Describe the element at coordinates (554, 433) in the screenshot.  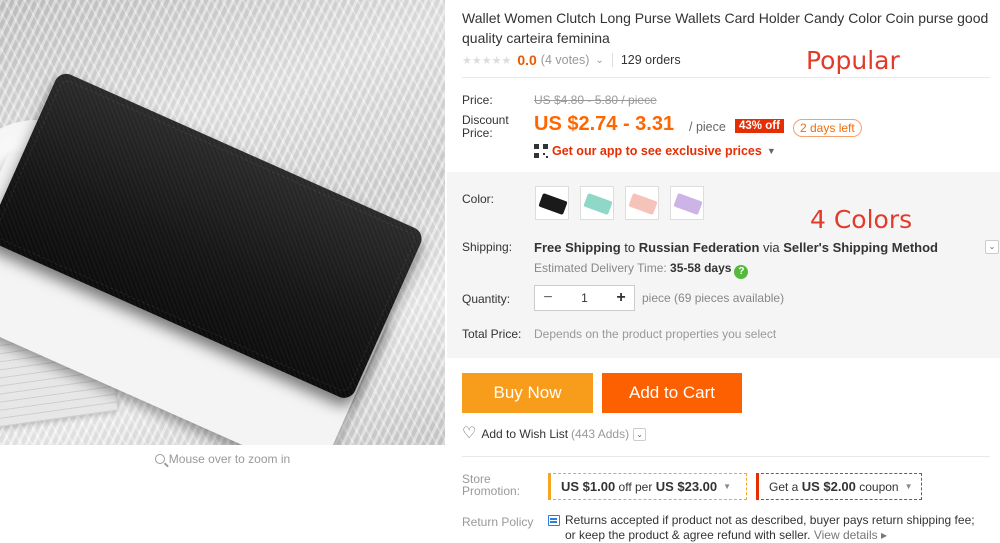
I see `wishlist-link: ♡ Add to Wish List (443 Adds) ⌄` at that location.